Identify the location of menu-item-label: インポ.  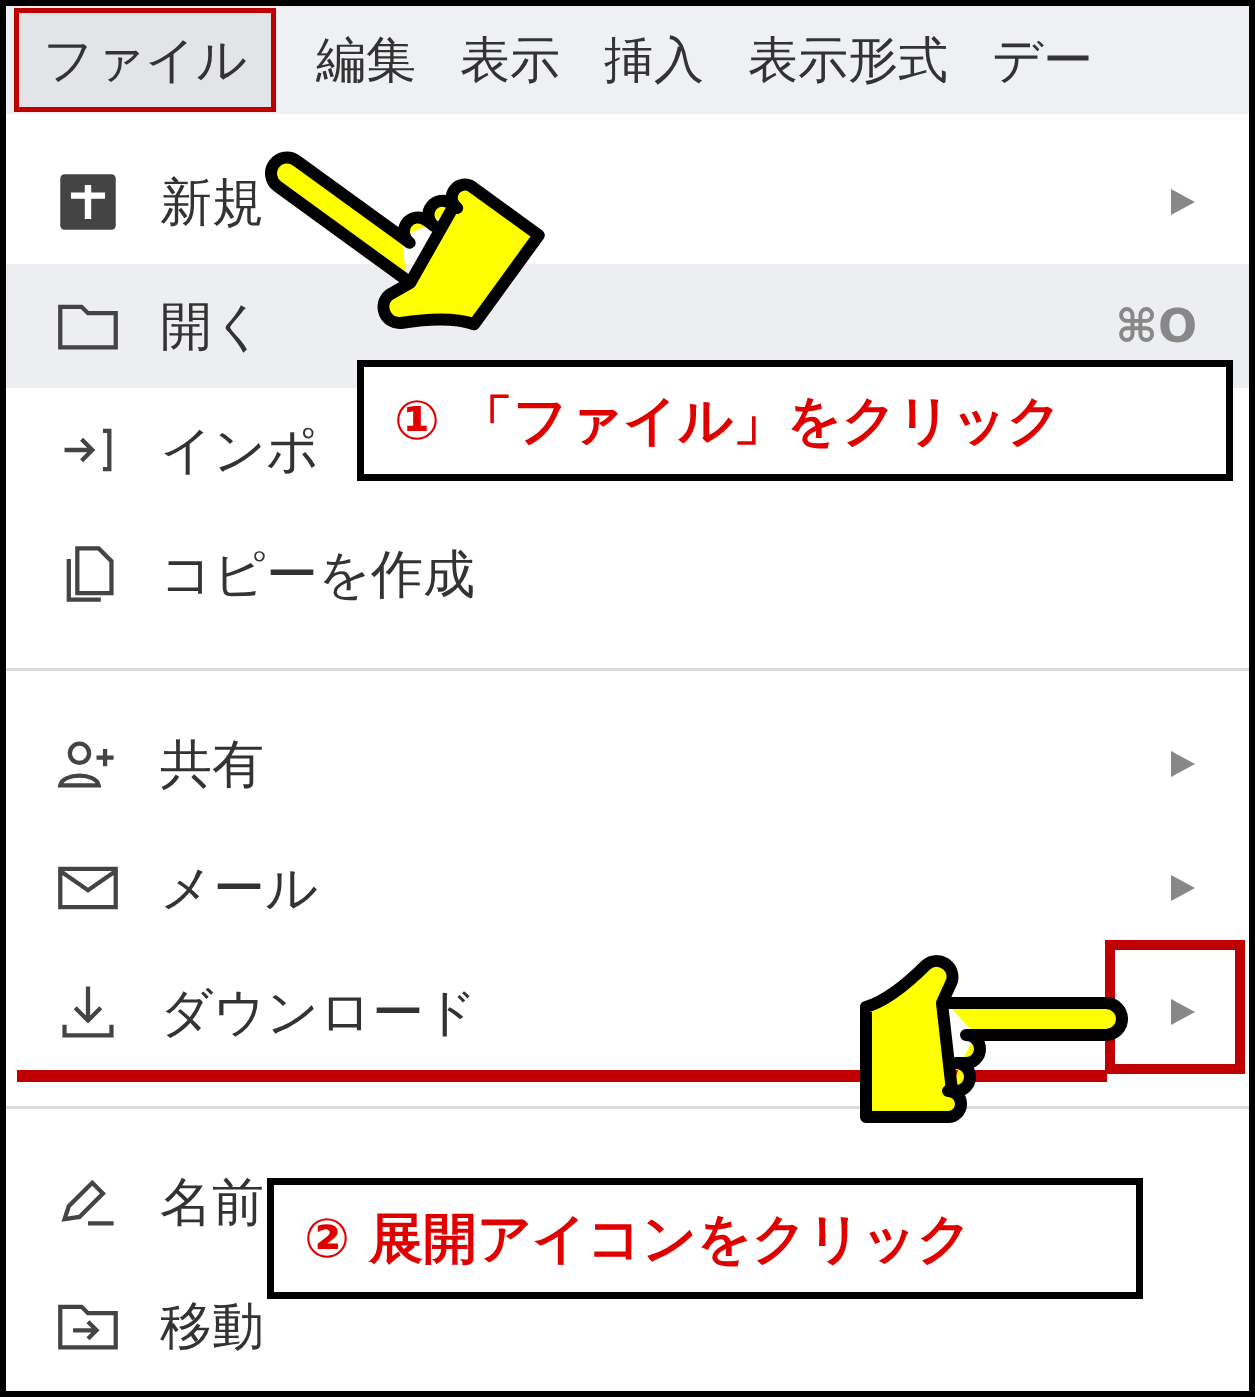
(239, 450).